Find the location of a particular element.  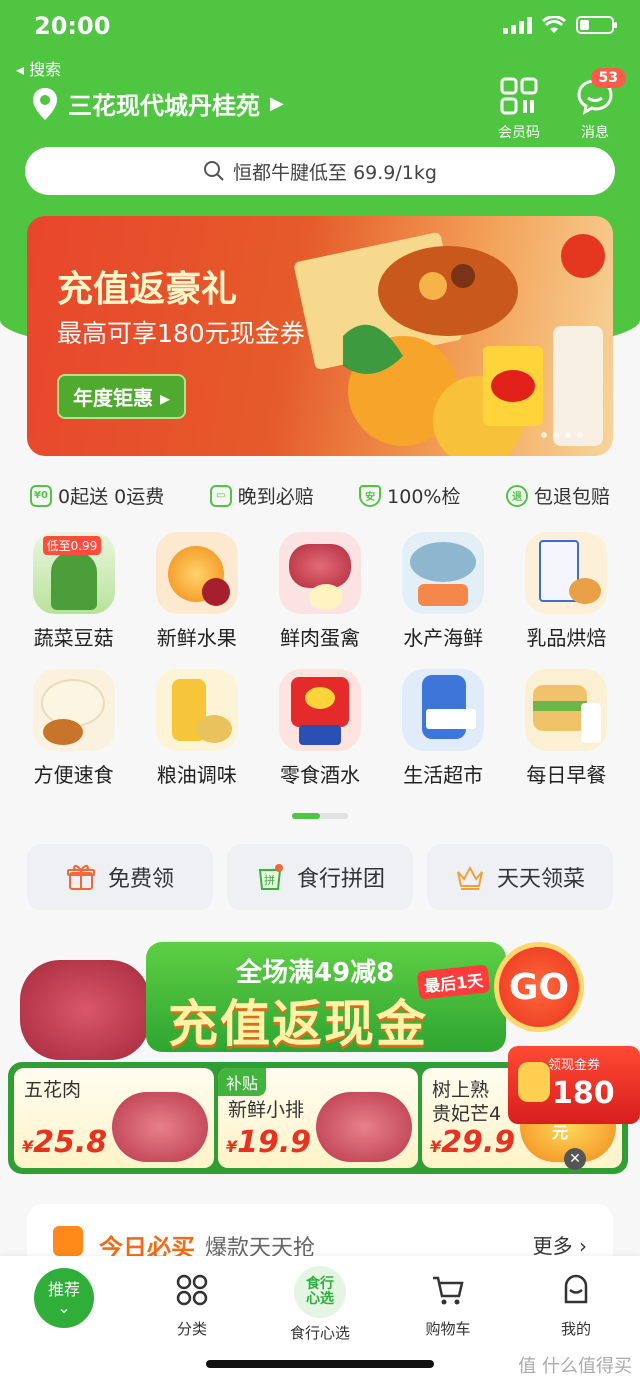

banner-food-illustration is located at coordinates (449, 344).